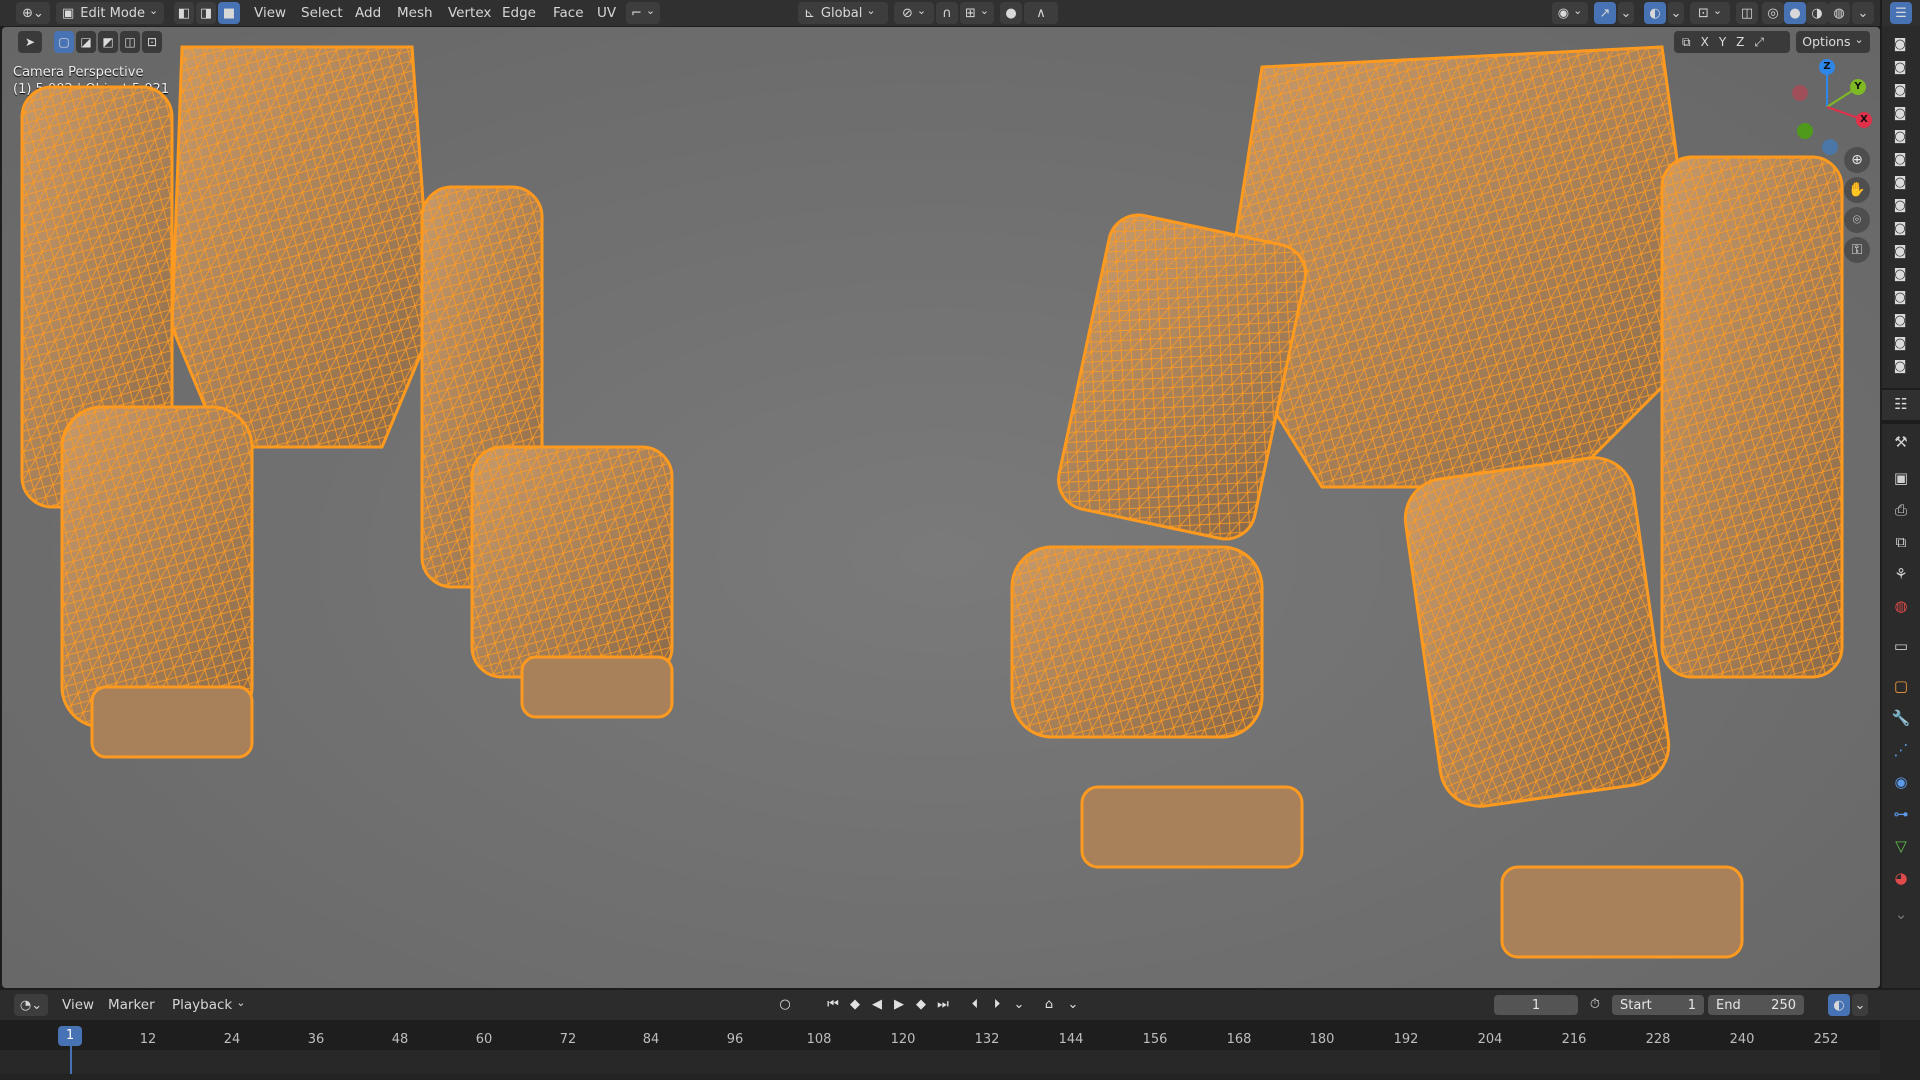 This screenshot has width=1920, height=1080. What do you see at coordinates (1901, 510) in the screenshot?
I see `output-tab-icon: ⎙` at bounding box center [1901, 510].